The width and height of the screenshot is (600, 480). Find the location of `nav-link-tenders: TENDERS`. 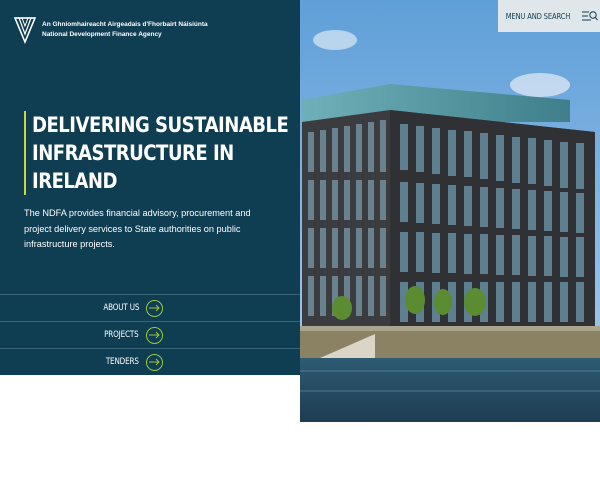

nav-link-tenders: TENDERS is located at coordinates (150, 361).